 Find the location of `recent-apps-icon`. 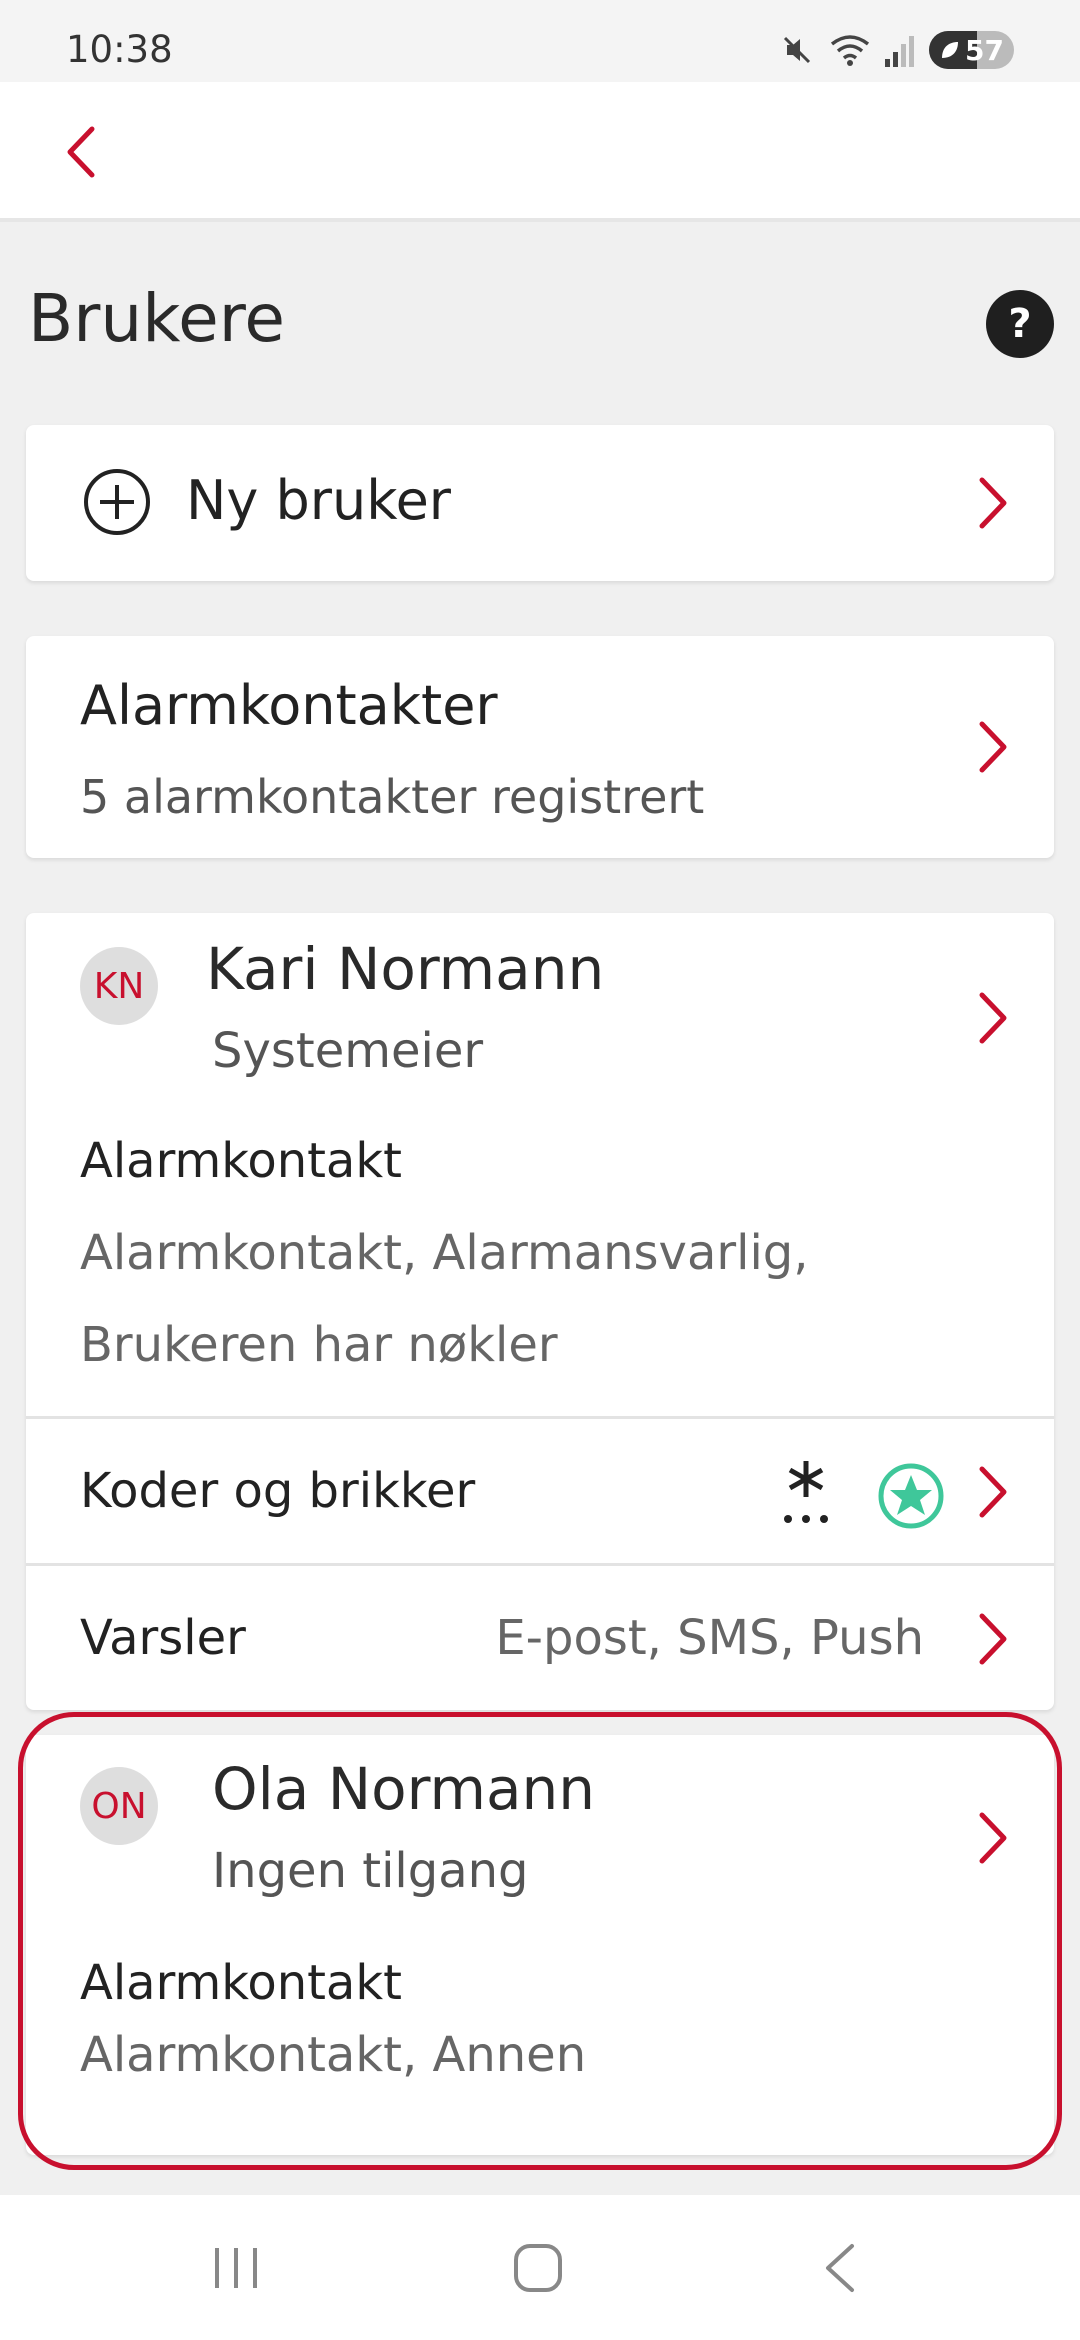

recent-apps-icon is located at coordinates (236, 2267).